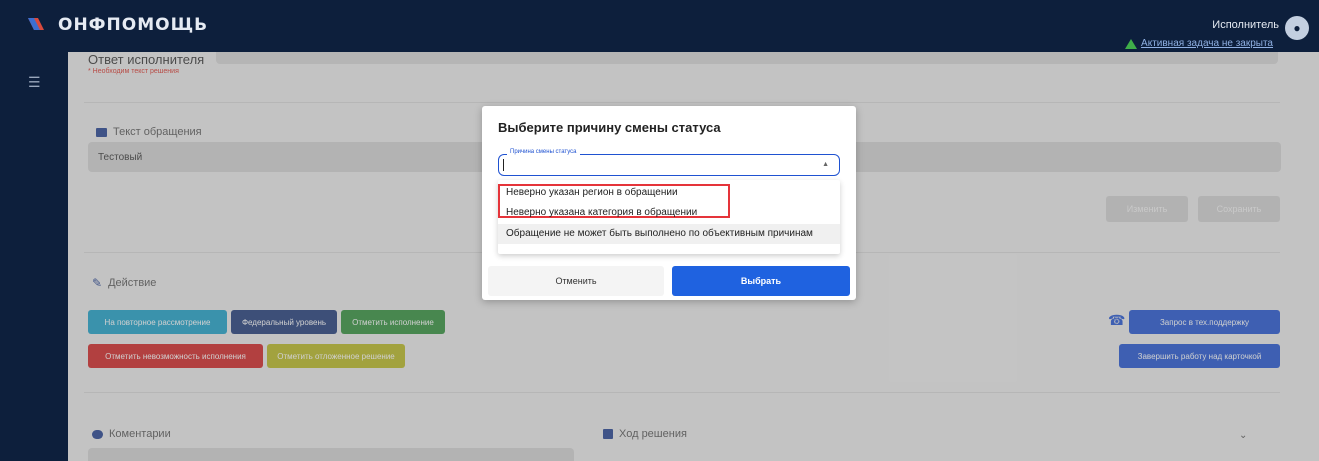  Describe the element at coordinates (761, 281) in the screenshot. I see `confirm-button: Выбрать` at that location.